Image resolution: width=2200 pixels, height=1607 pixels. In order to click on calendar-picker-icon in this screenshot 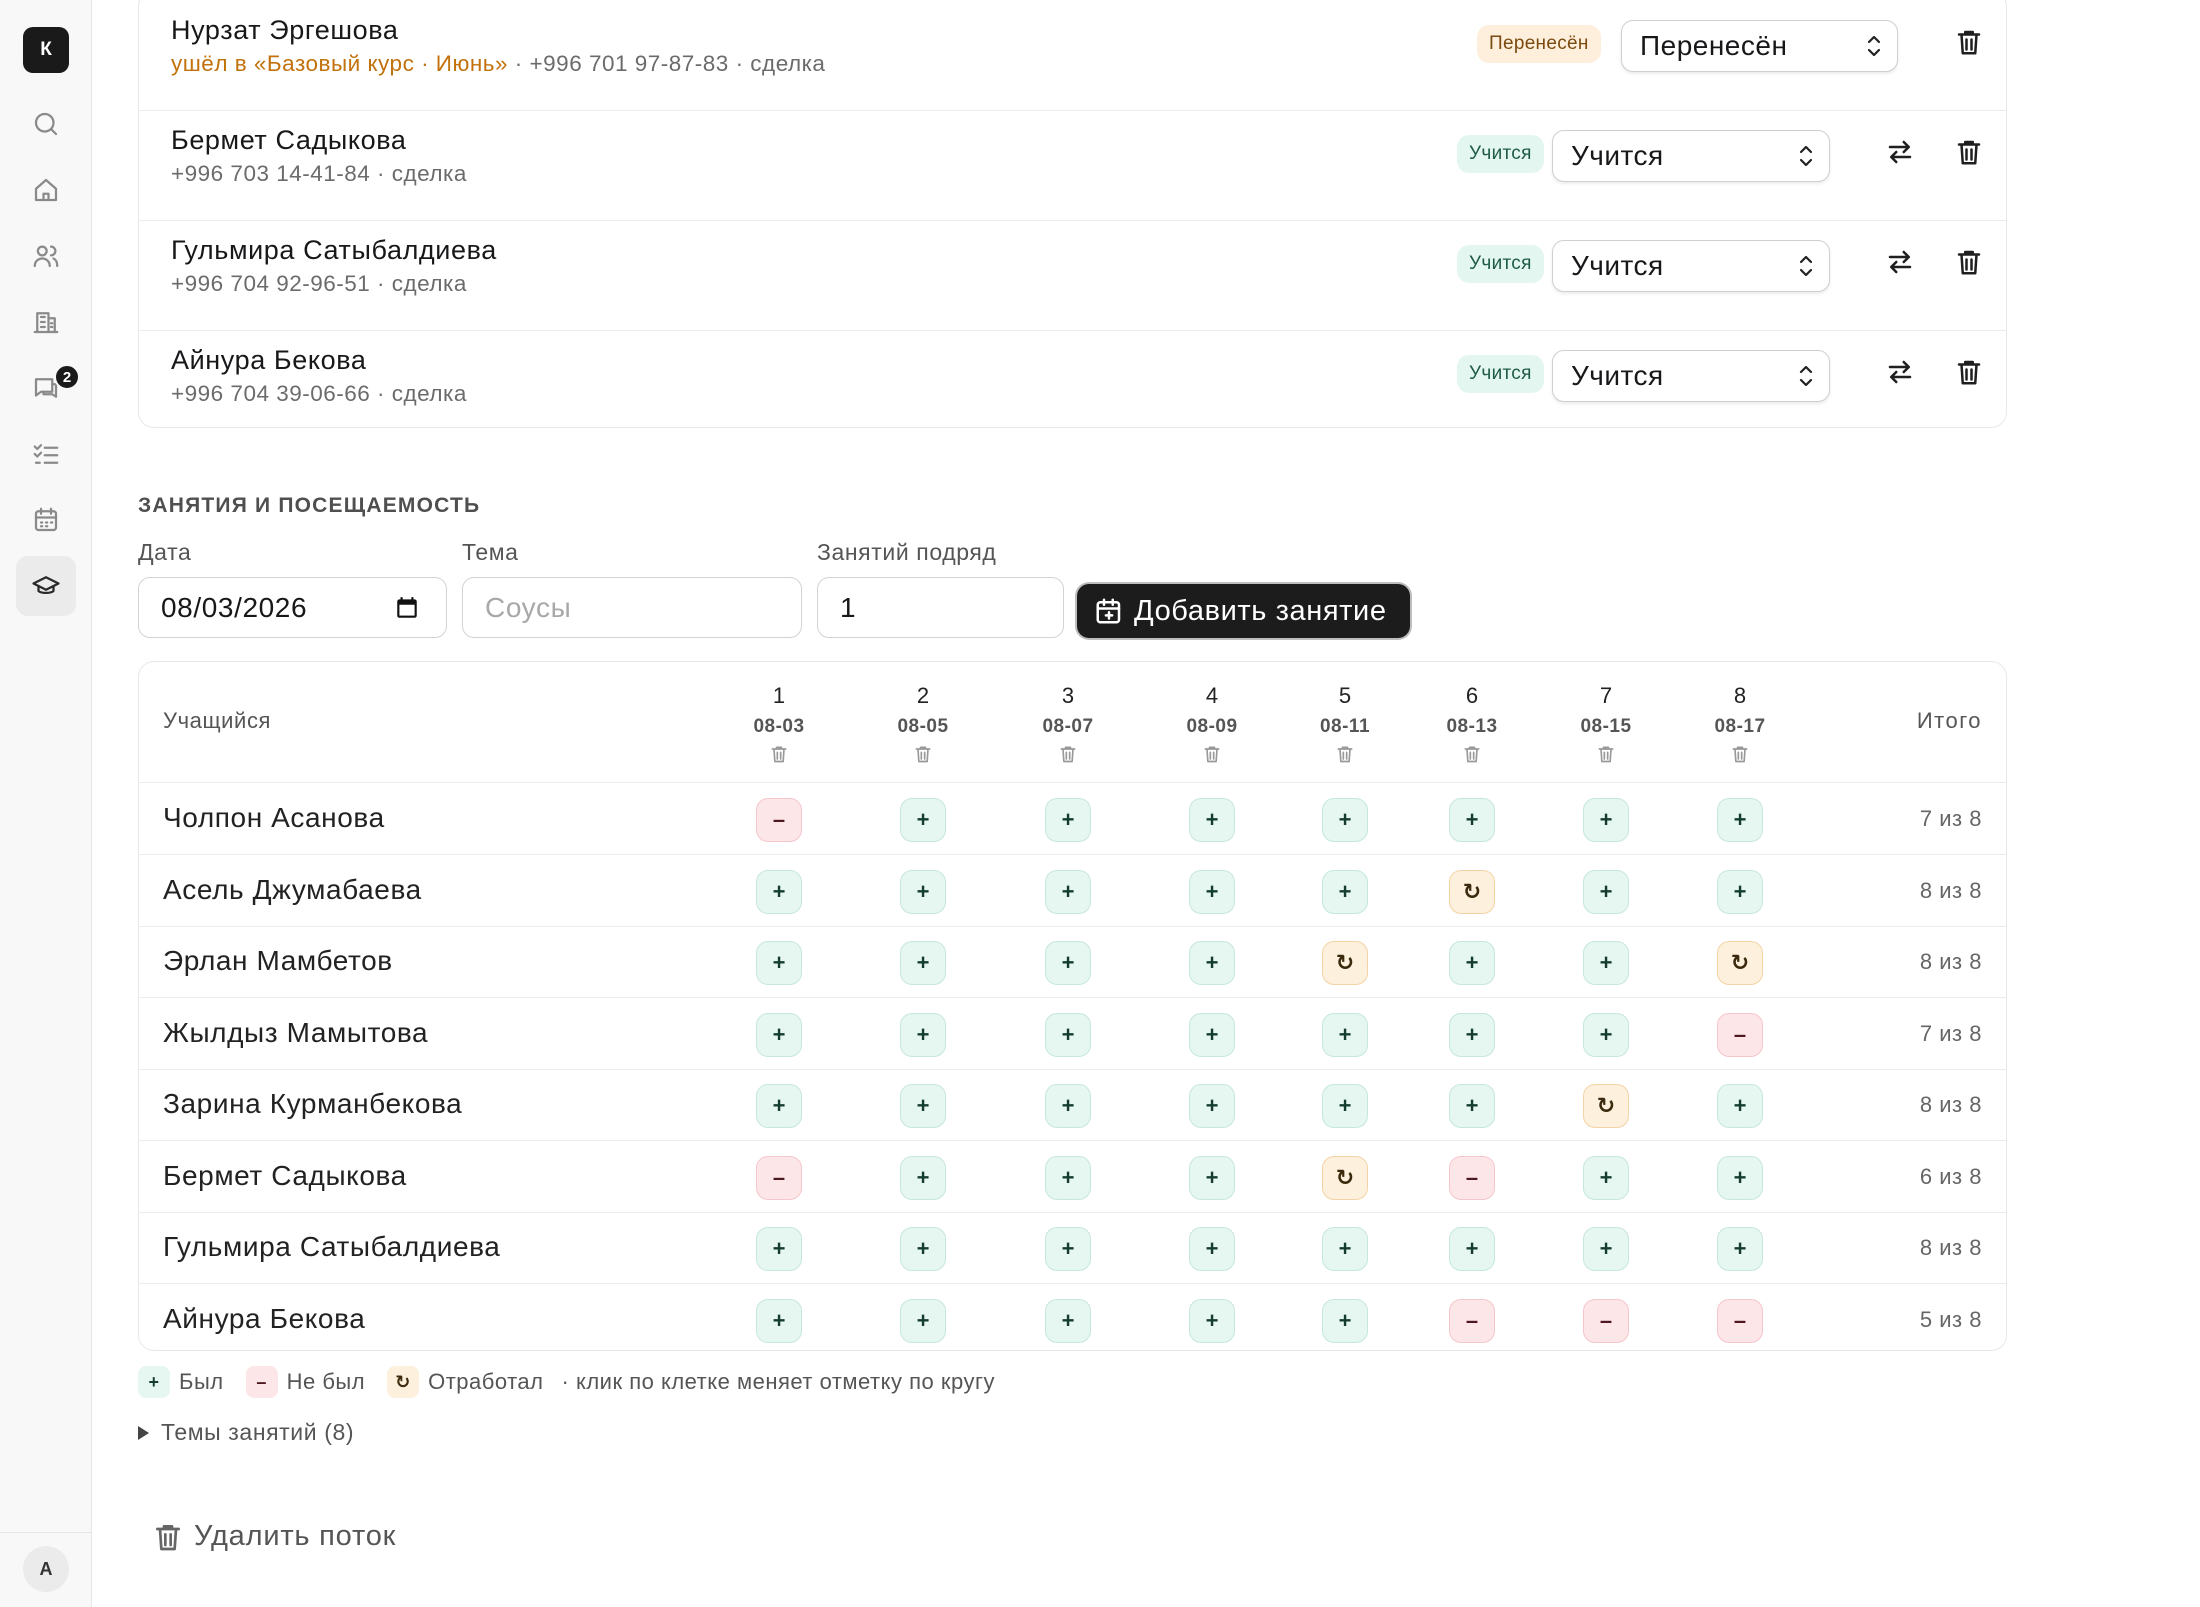, I will do `click(407, 608)`.